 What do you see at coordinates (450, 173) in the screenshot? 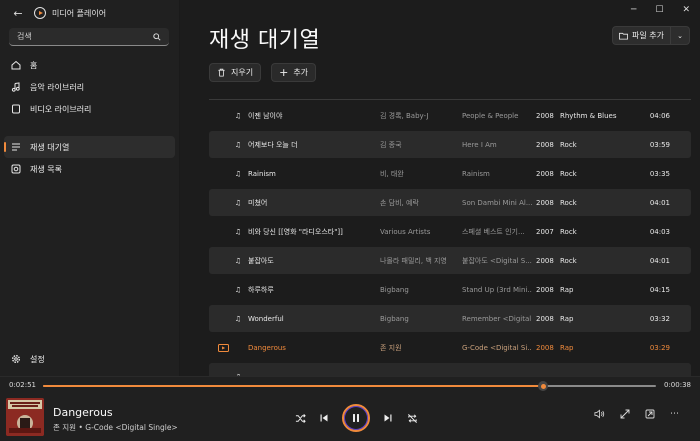
I see `table-row: ♫ Rainism 비, 태완 Rainism 2008 Rock 03:35` at bounding box center [450, 173].